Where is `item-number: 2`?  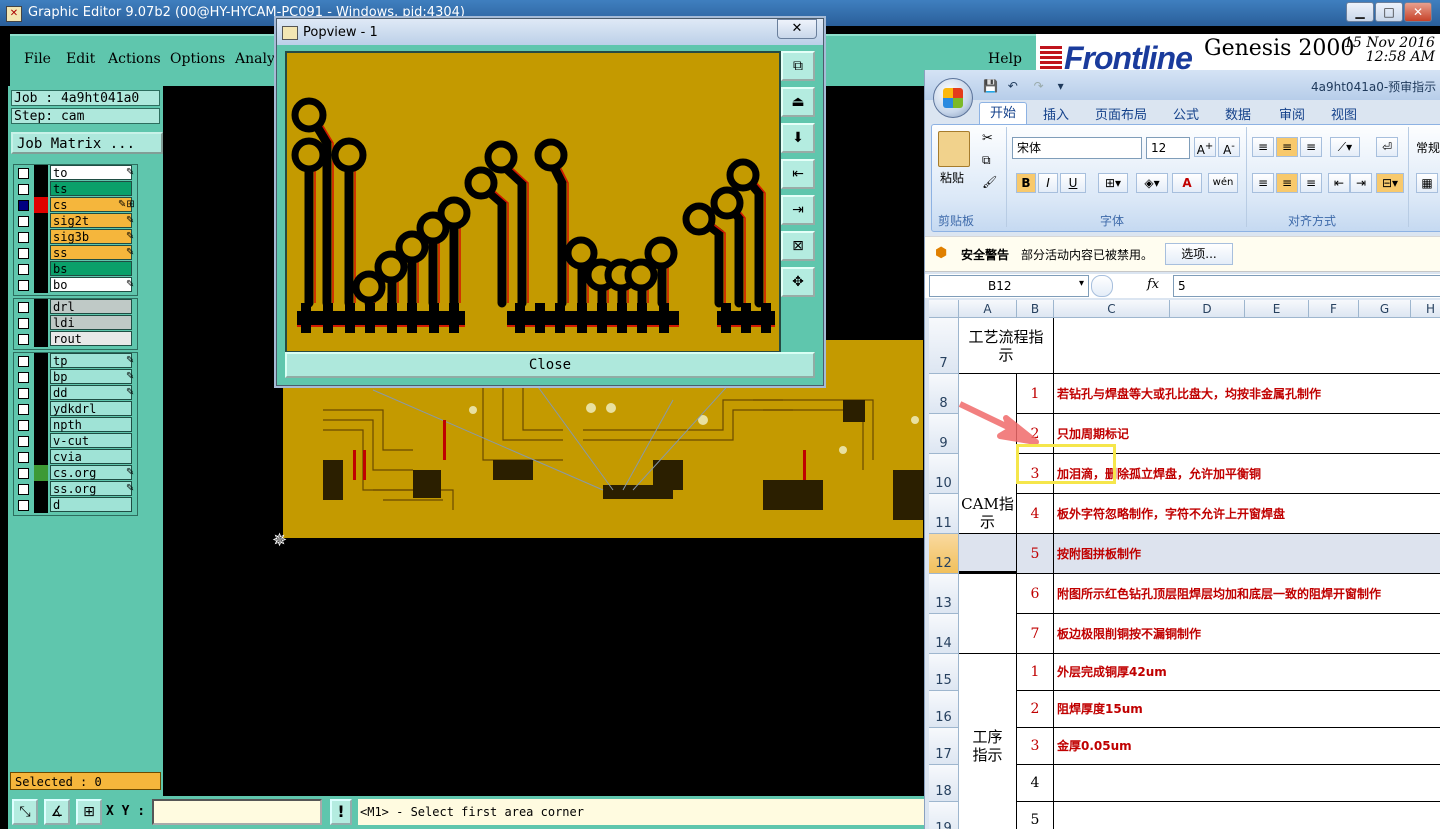
item-number: 2 is located at coordinates (1035, 709).